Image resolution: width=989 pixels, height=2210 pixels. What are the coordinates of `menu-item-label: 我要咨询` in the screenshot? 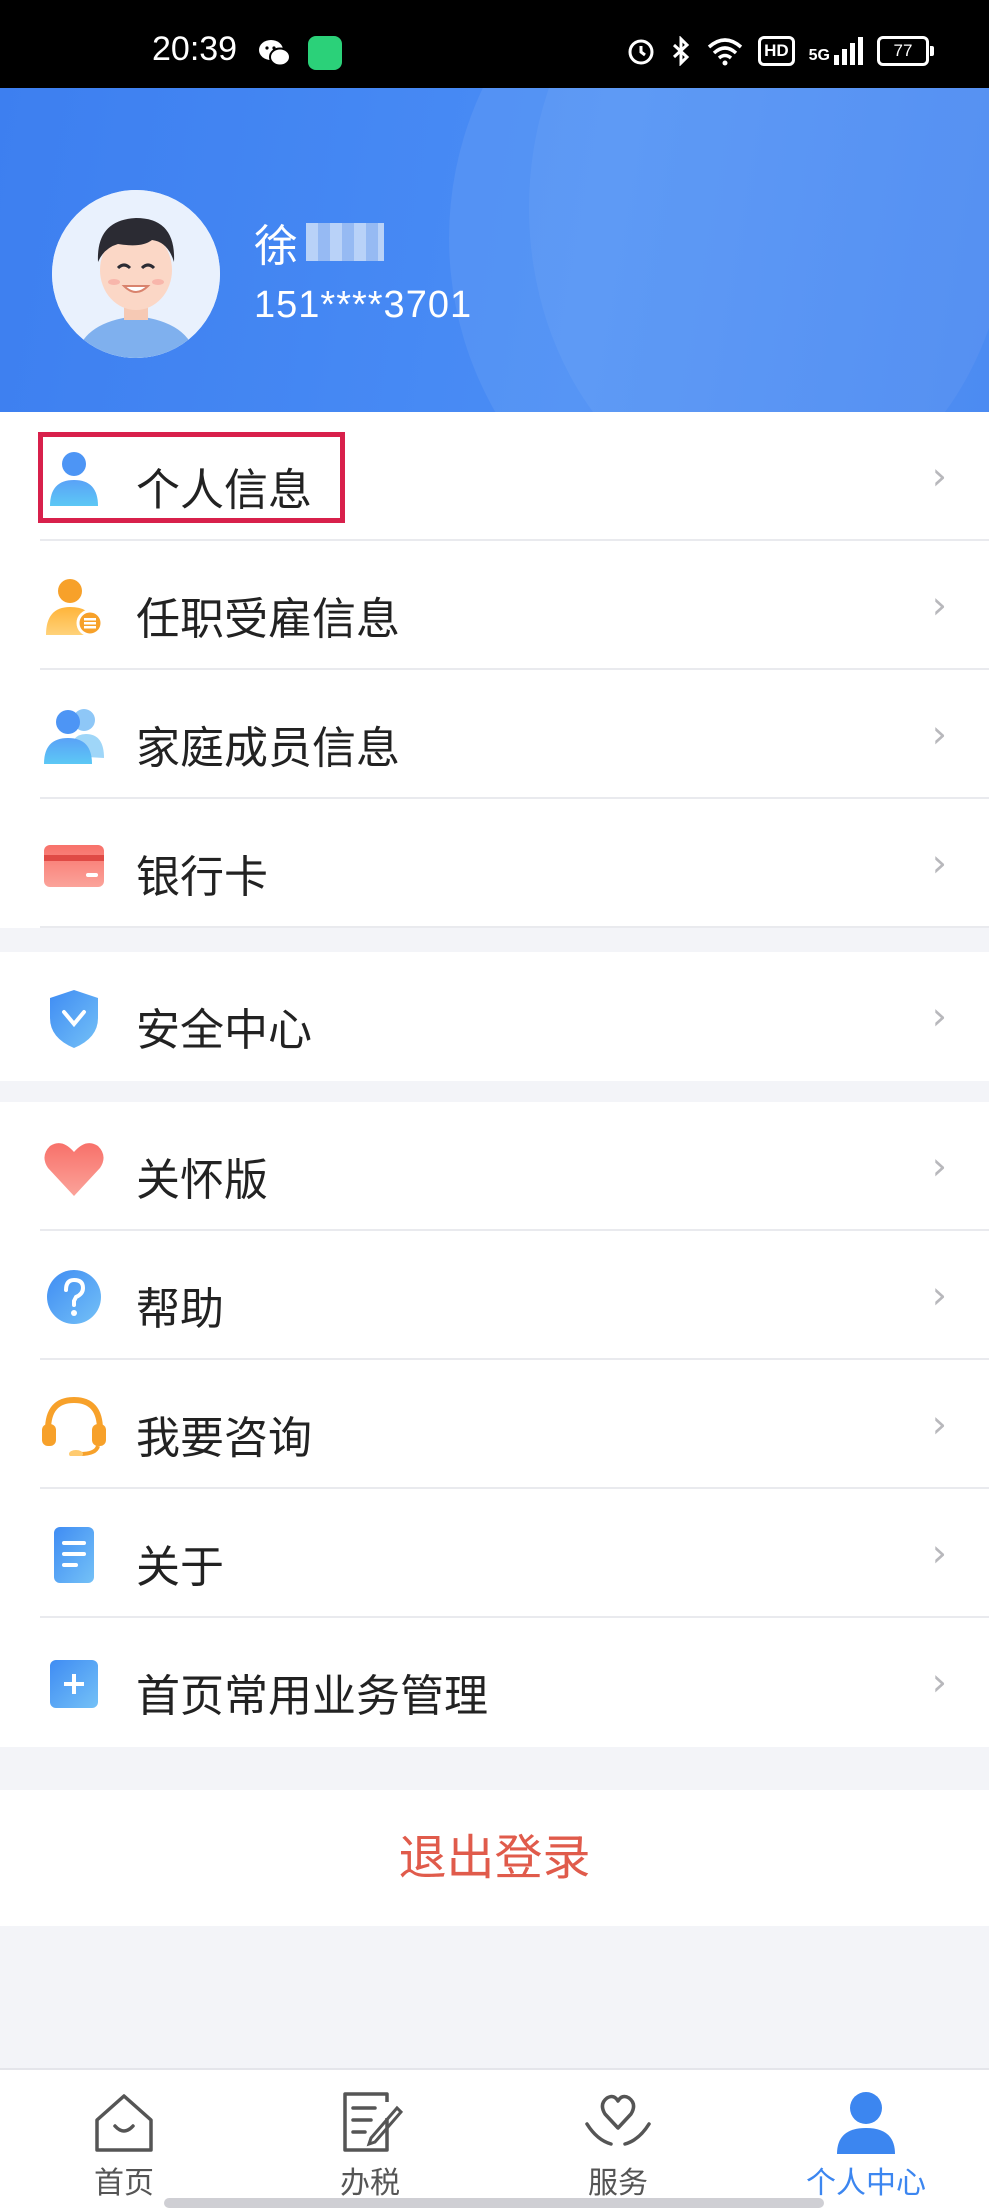 It's located at (224, 1438).